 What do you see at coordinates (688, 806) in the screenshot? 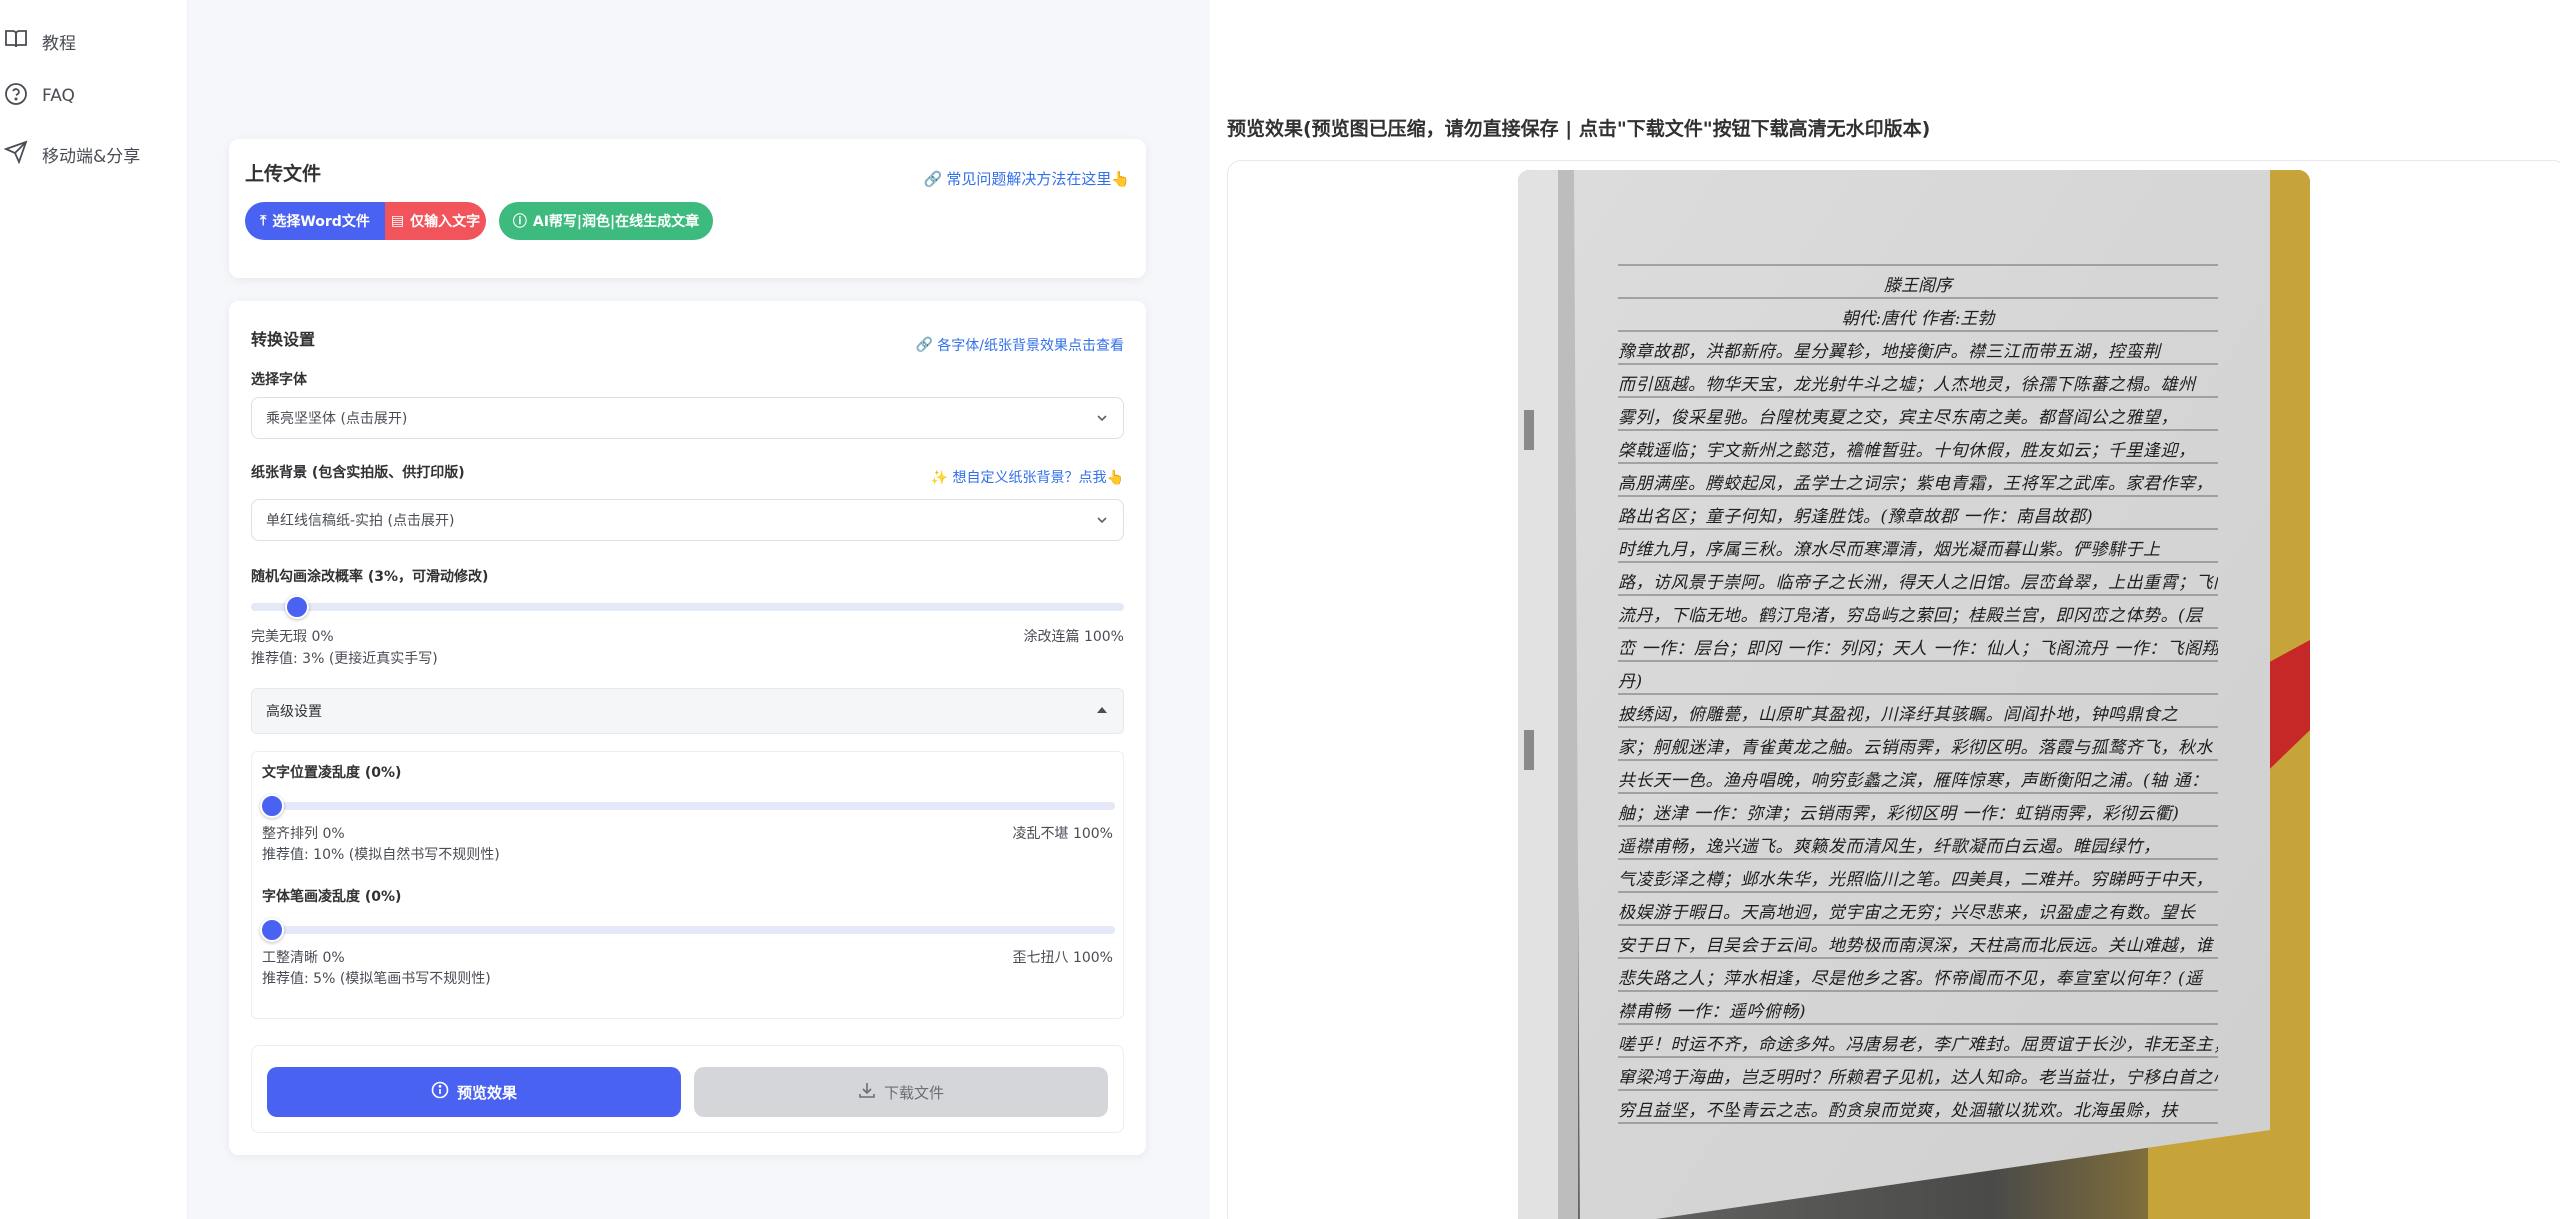
I see `position-disorder-slider` at bounding box center [688, 806].